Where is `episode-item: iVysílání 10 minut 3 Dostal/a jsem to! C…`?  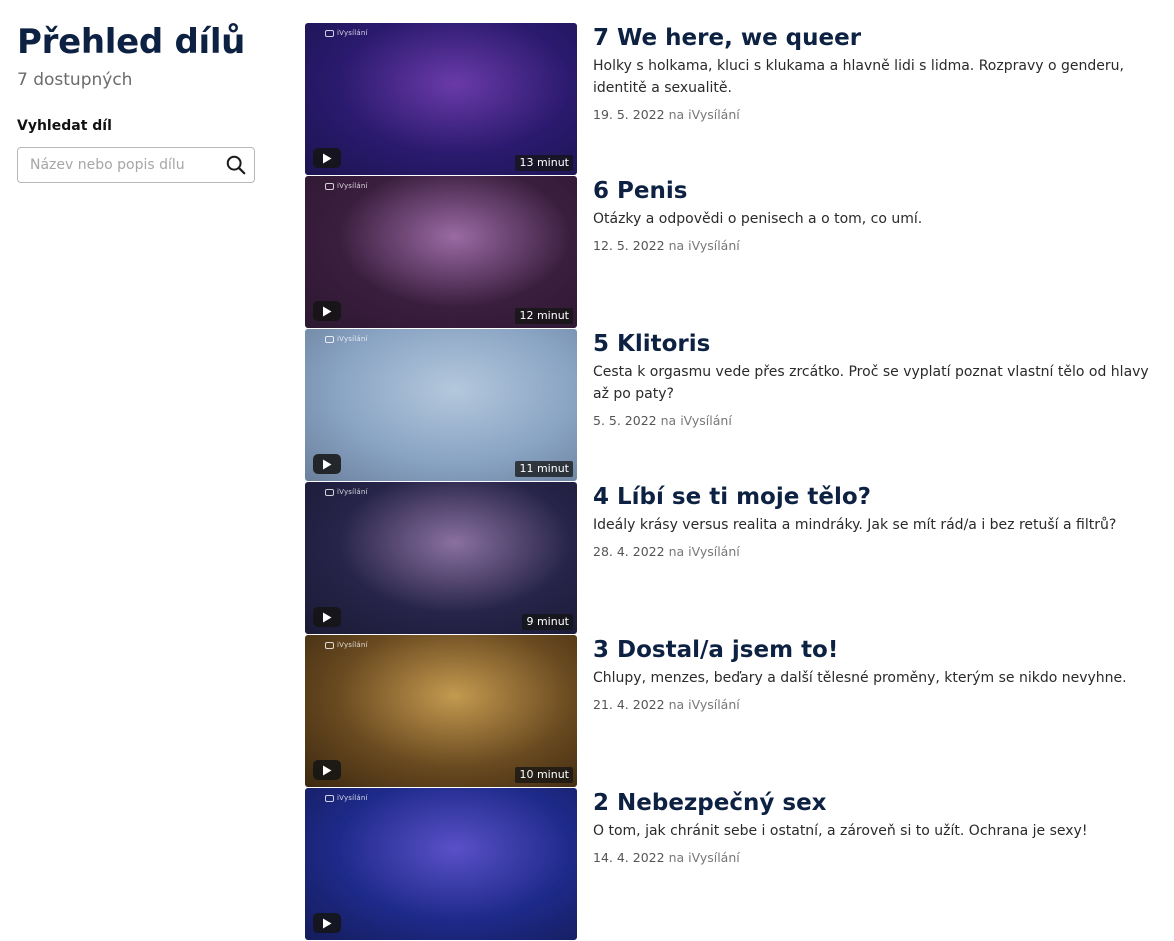 episode-item: iVysílání 10 minut 3 Dostal/a jsem to! C… is located at coordinates (735, 711).